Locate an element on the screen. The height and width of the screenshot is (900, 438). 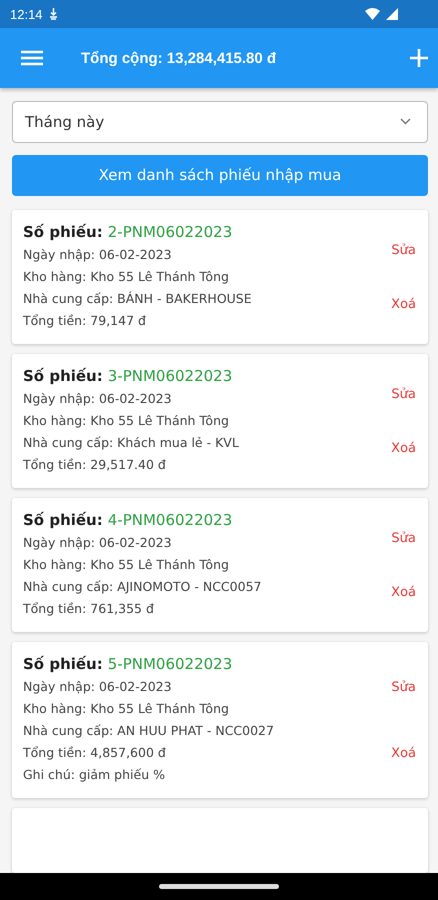
chevron-down-icon is located at coordinates (405, 122).